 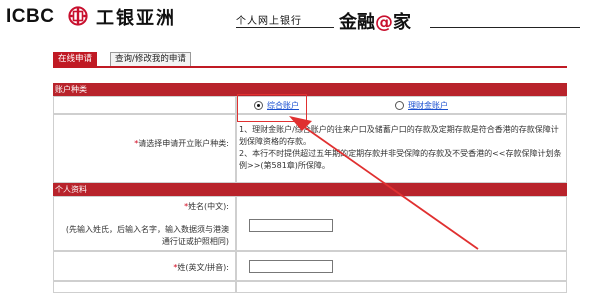 I want to click on portal-name: 金融@家, so click(x=375, y=21).